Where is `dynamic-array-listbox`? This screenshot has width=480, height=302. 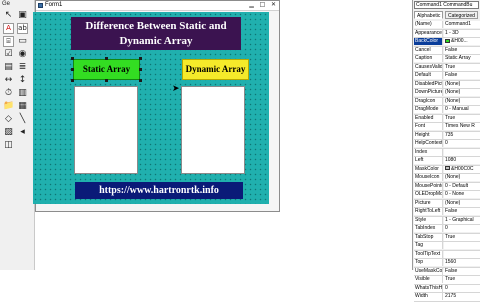 dynamic-array-listbox is located at coordinates (213, 130).